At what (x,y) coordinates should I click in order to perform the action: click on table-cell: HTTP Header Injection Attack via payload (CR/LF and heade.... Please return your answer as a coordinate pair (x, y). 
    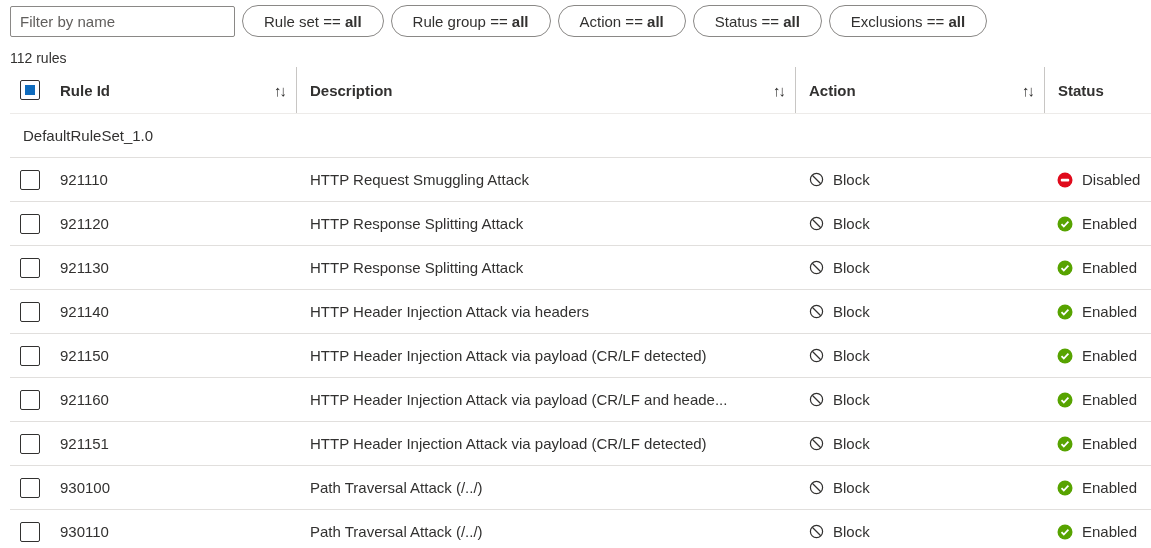
    Looking at the image, I should click on (519, 399).